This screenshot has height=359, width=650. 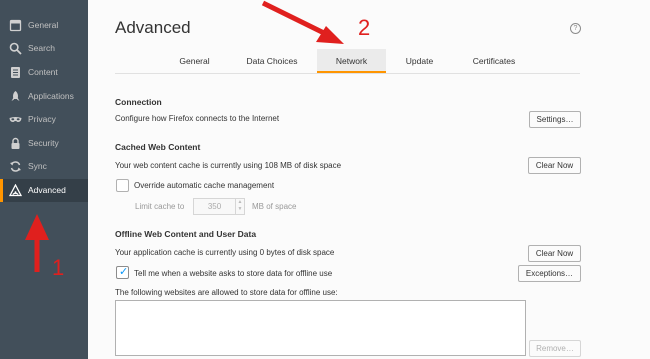 I want to click on tab-network: Network, so click(x=351, y=61).